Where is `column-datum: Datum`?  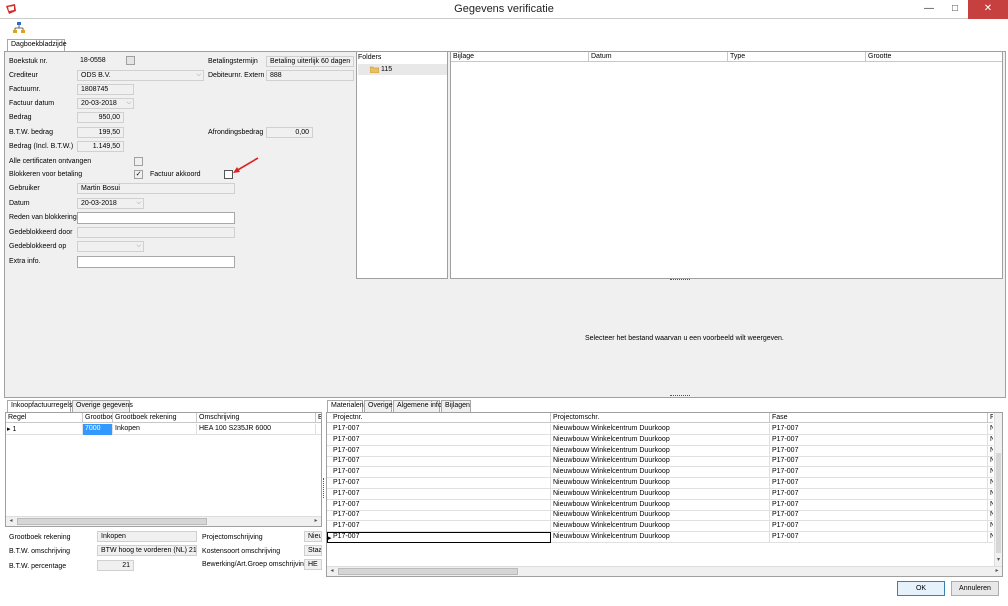
column-datum: Datum is located at coordinates (658, 57).